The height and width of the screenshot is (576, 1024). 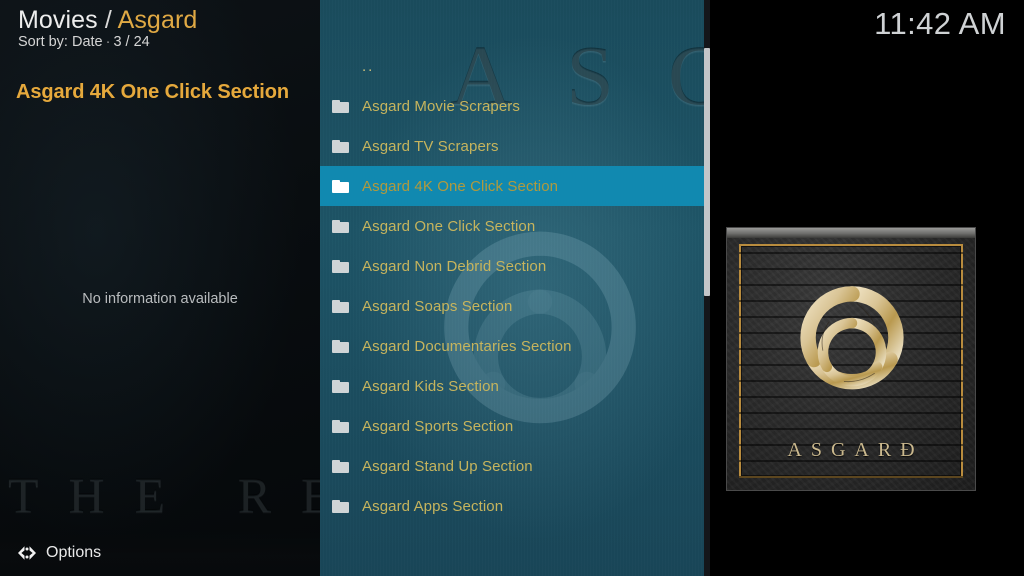 I want to click on list-item: Asgard One Click Section, so click(x=515, y=226).